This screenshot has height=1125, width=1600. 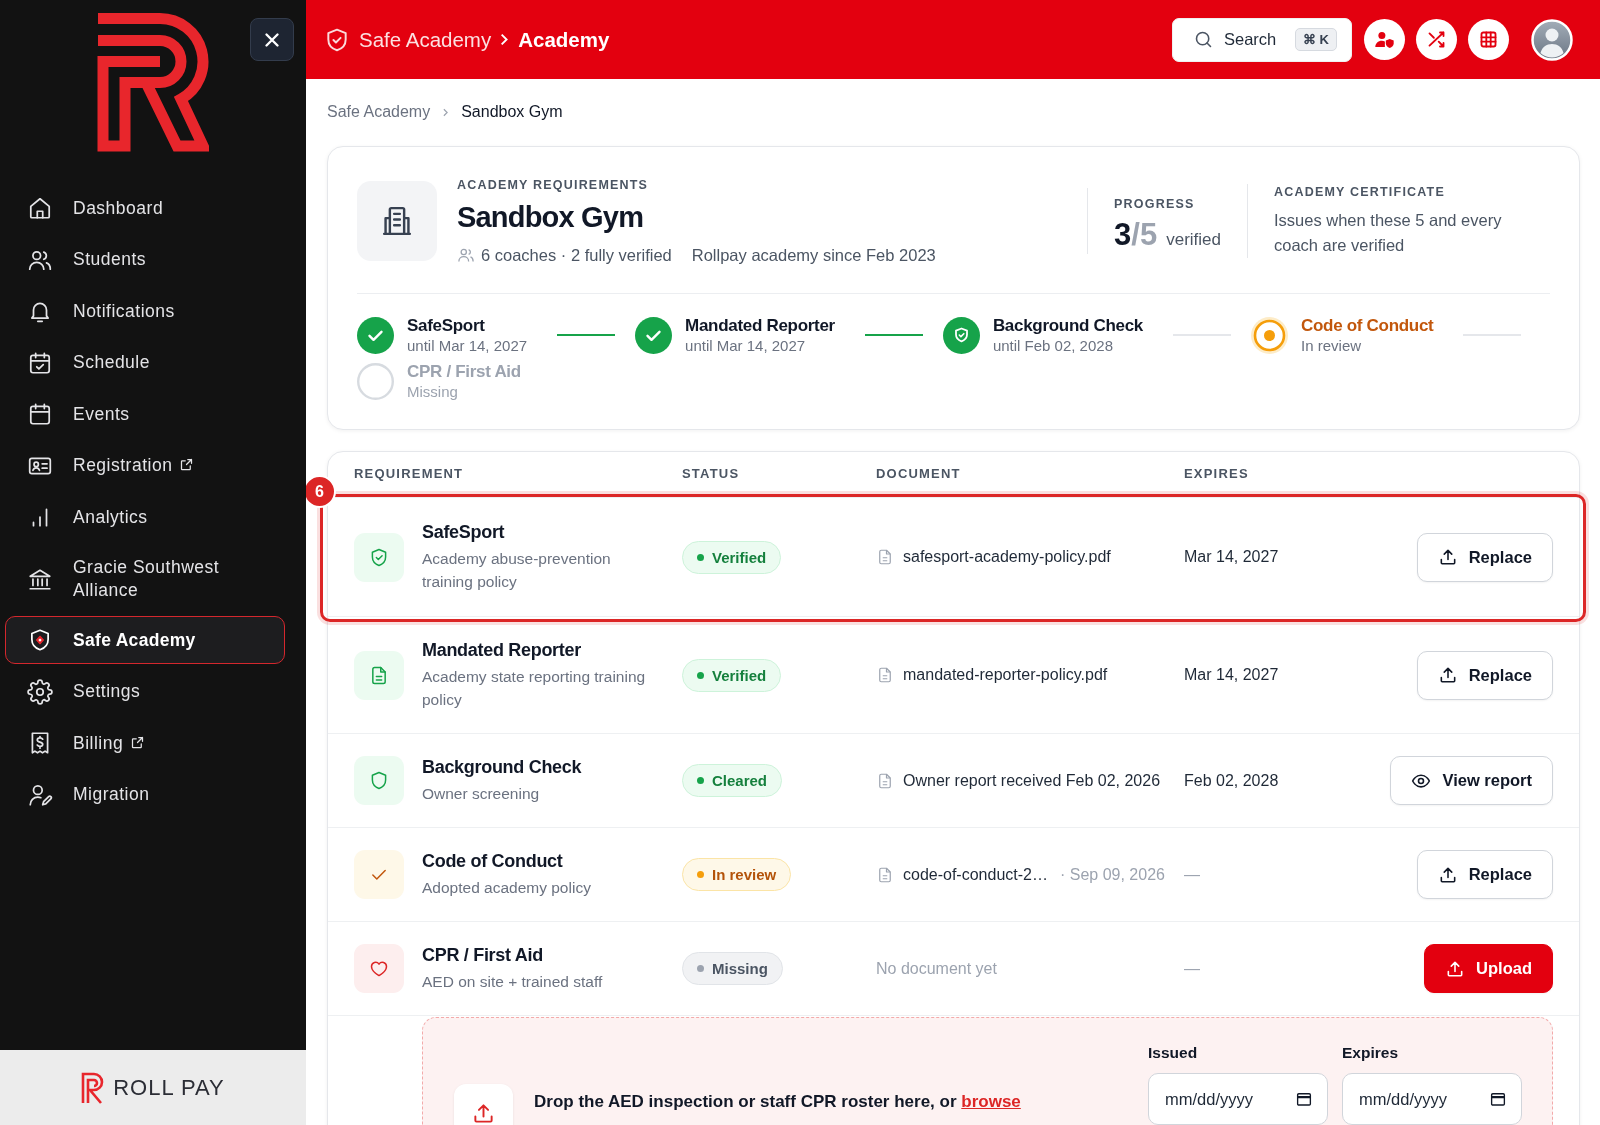 I want to click on status-label: Verified, so click(x=739, y=557).